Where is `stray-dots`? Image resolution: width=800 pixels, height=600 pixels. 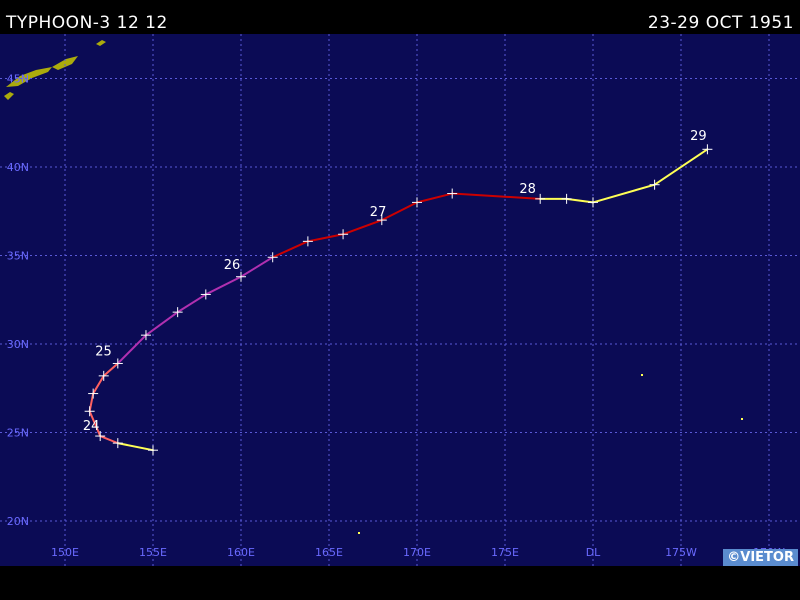 stray-dots is located at coordinates (550, 454).